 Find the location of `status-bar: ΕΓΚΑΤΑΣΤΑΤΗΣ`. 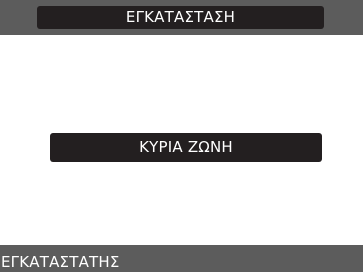

status-bar: ΕΓΚΑΤΑΣΤΑΤΗΣ is located at coordinates (181, 258).